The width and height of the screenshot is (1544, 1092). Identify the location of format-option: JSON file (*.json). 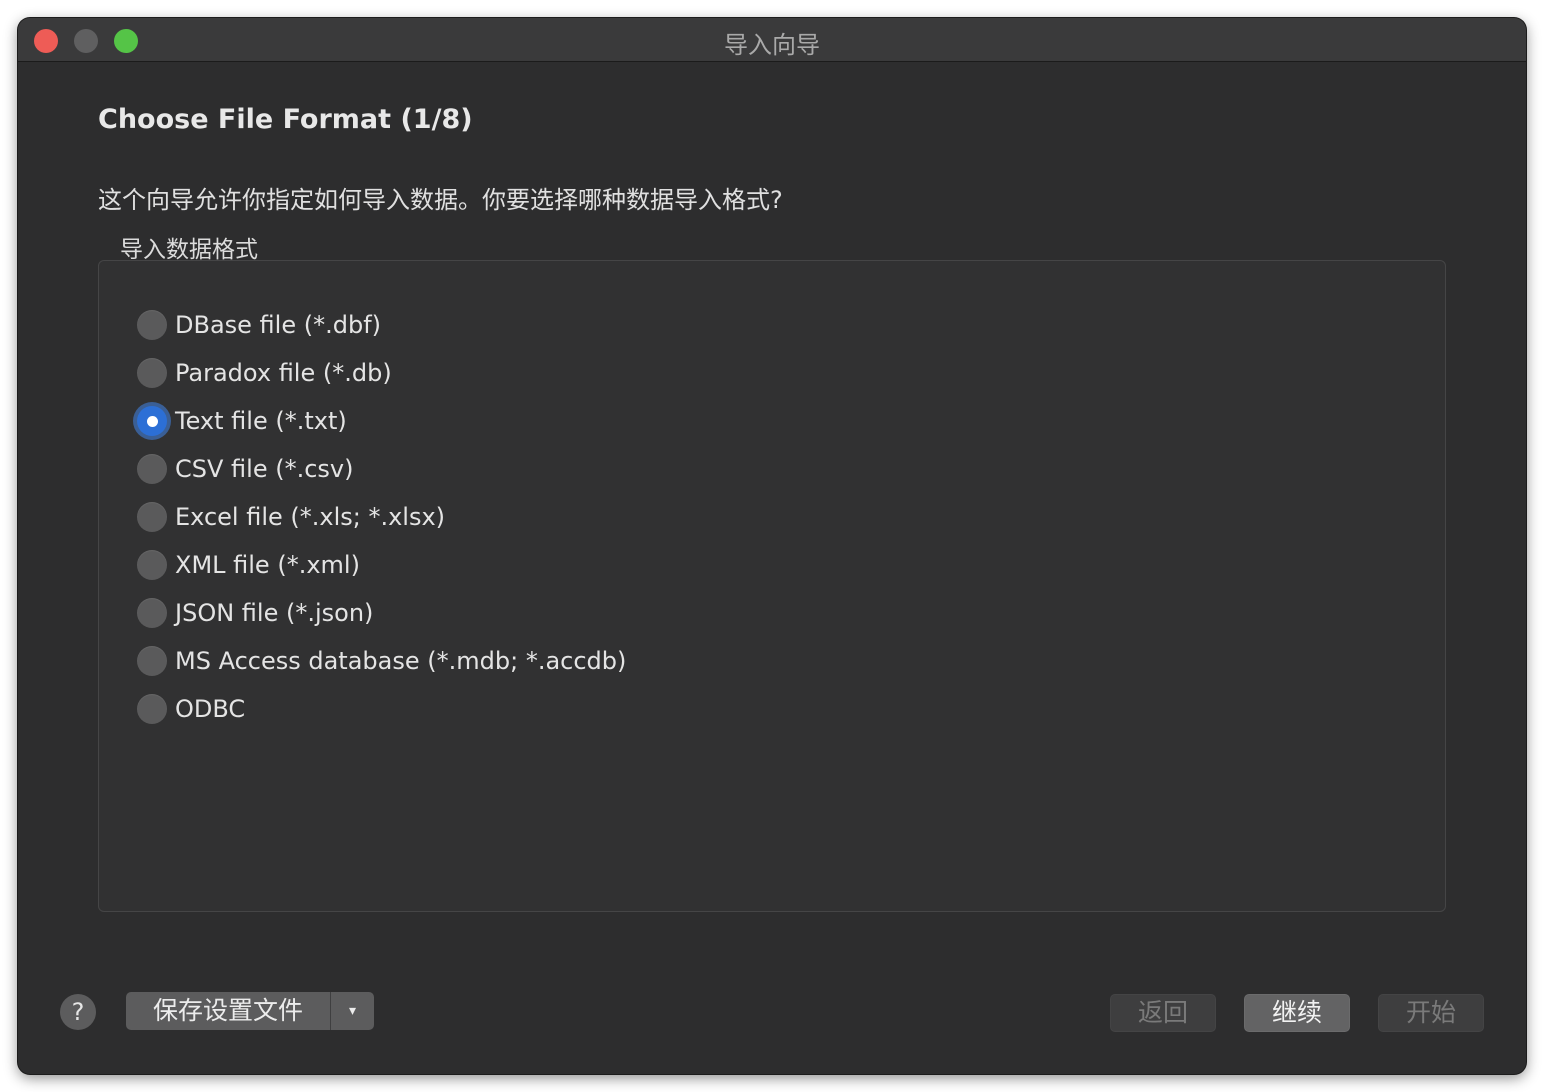
(381, 613).